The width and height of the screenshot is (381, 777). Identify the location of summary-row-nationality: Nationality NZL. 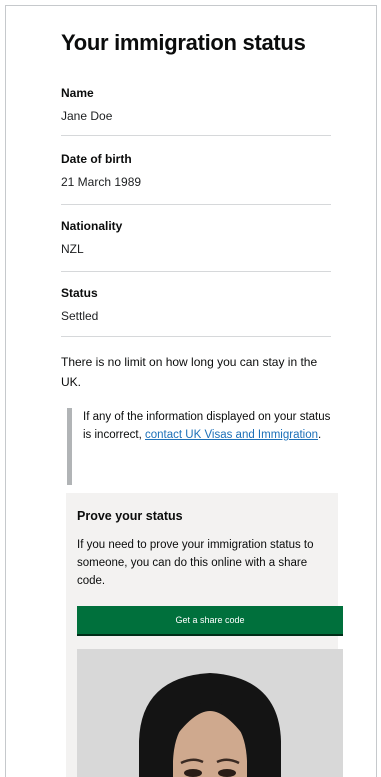
(196, 245).